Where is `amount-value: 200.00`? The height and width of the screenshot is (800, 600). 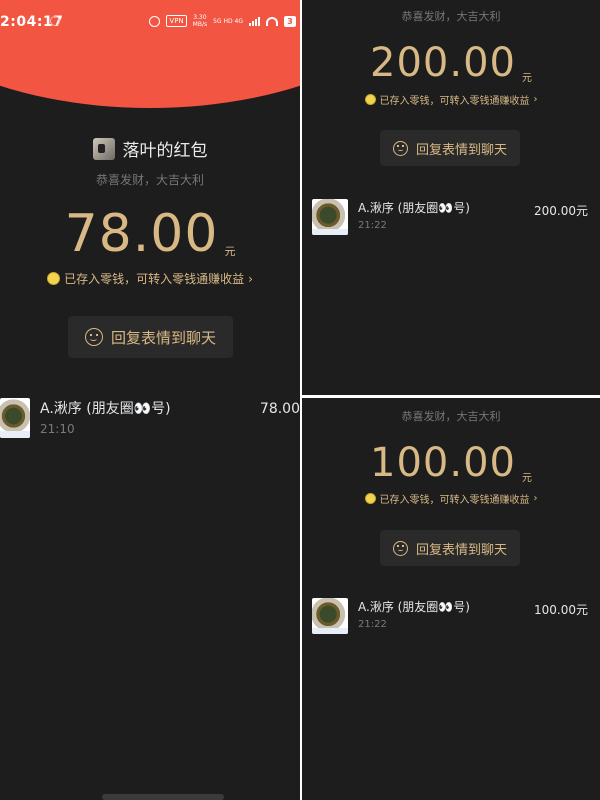 amount-value: 200.00 is located at coordinates (443, 63).